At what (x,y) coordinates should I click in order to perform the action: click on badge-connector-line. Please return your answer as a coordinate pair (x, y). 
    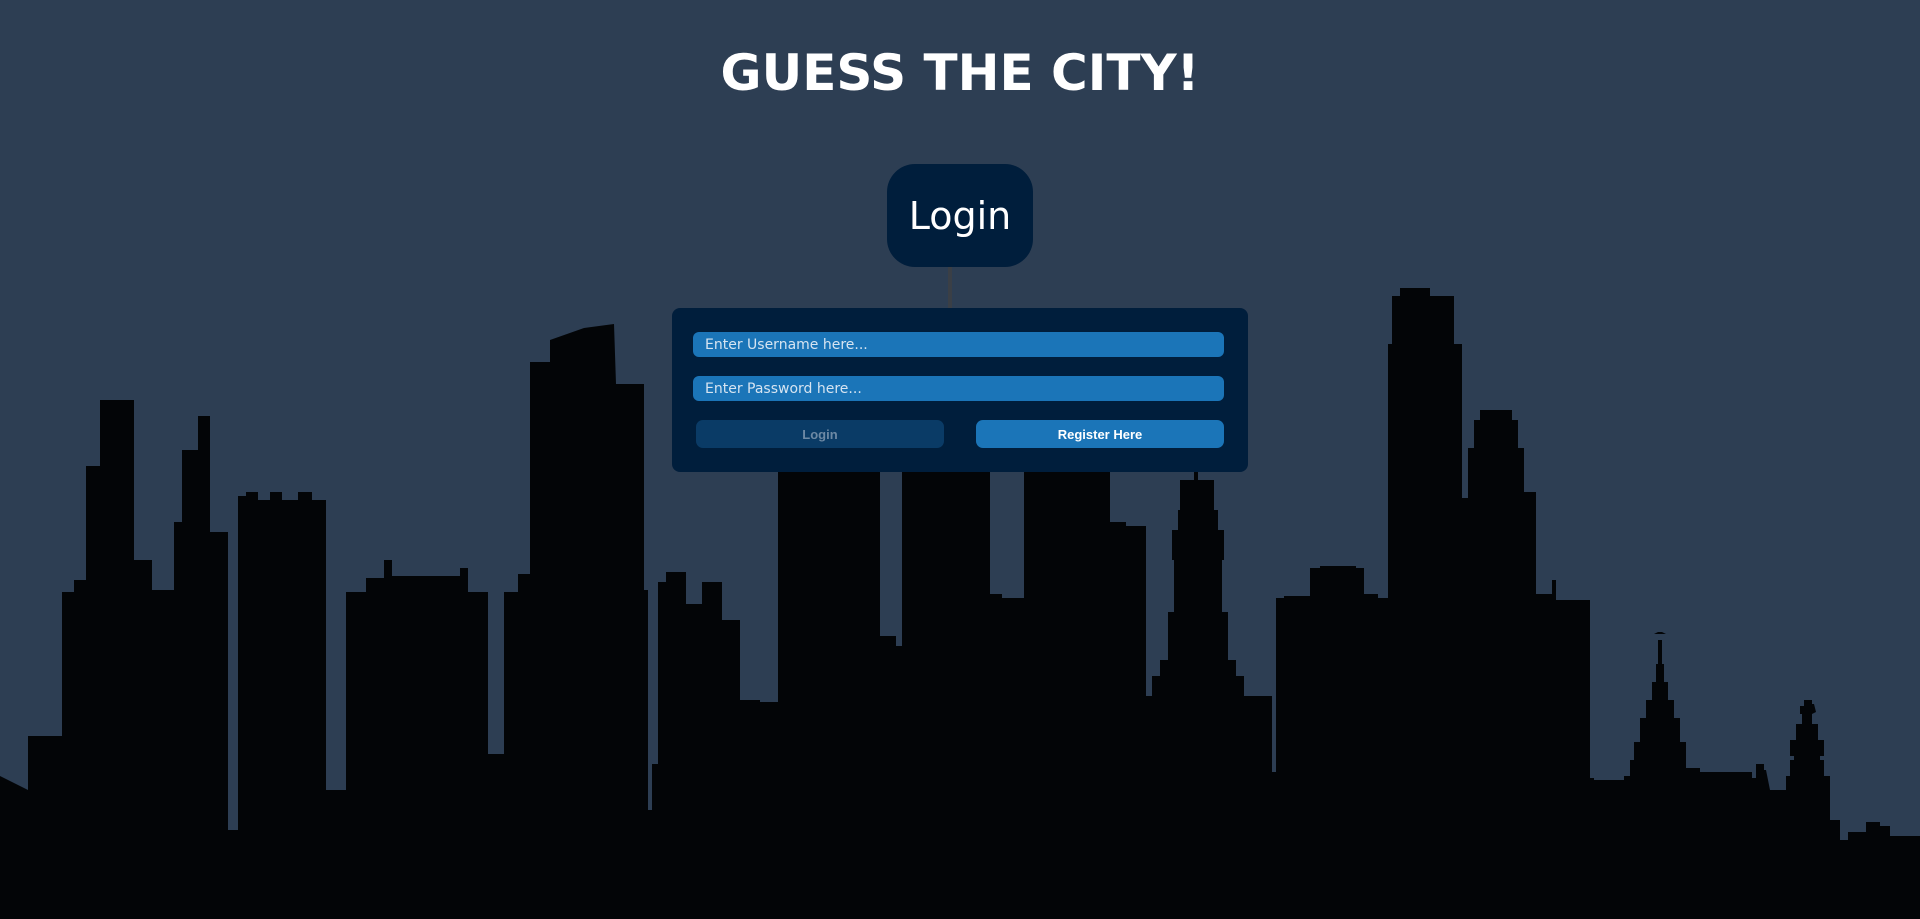
    Looking at the image, I should click on (950, 288).